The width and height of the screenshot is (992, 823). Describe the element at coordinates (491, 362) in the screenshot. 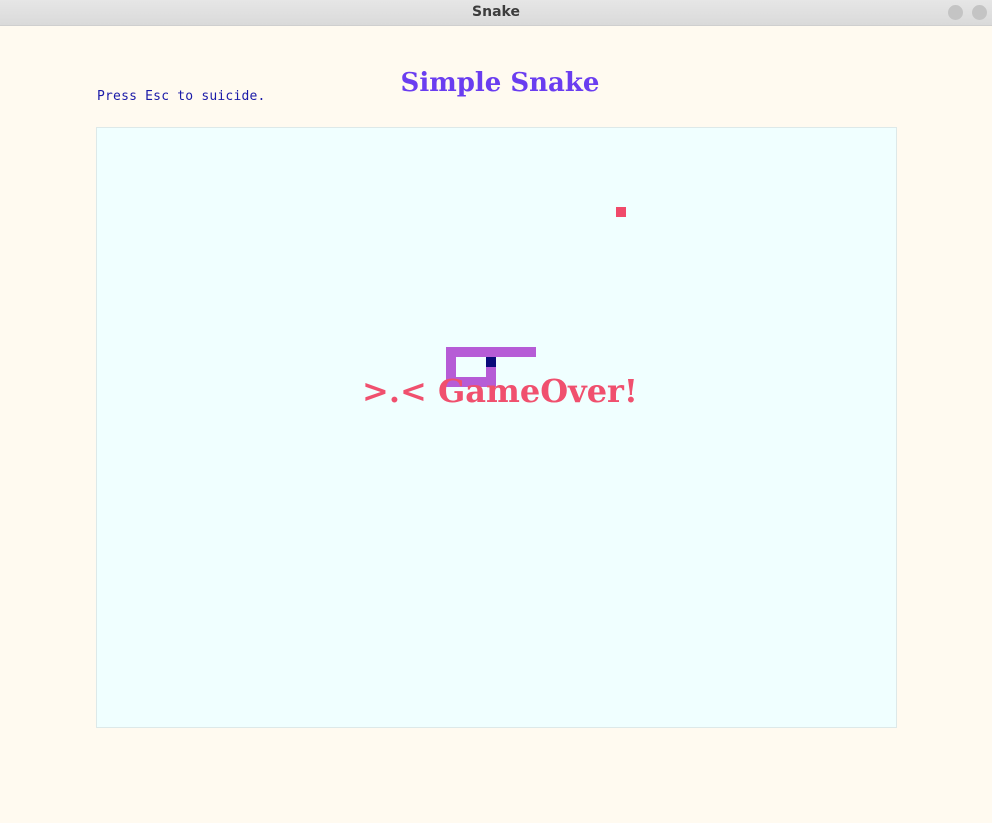

I see `snake-head` at that location.